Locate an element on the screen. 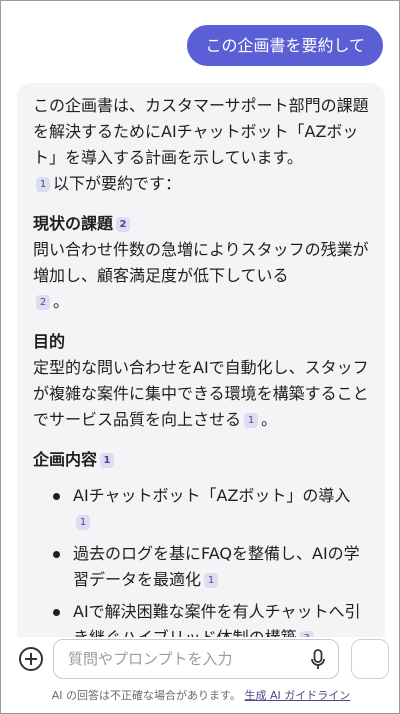  list-item-text: AIチャットボット「AZボット」の導入 is located at coordinates (212, 495).